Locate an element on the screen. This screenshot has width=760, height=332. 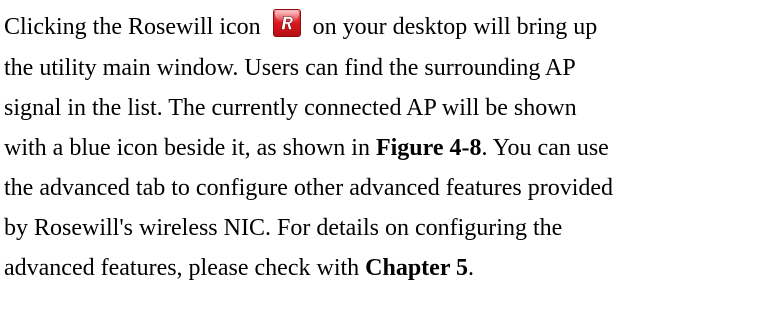
text-run: with a blue icon beside it, as shown in is located at coordinates (190, 148).